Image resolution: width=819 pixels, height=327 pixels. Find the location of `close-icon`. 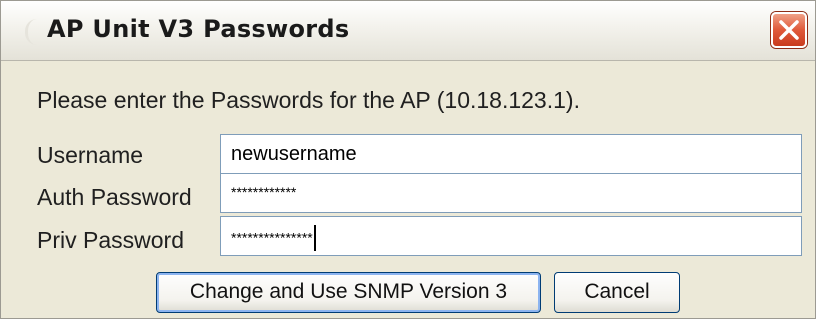

close-icon is located at coordinates (789, 30).